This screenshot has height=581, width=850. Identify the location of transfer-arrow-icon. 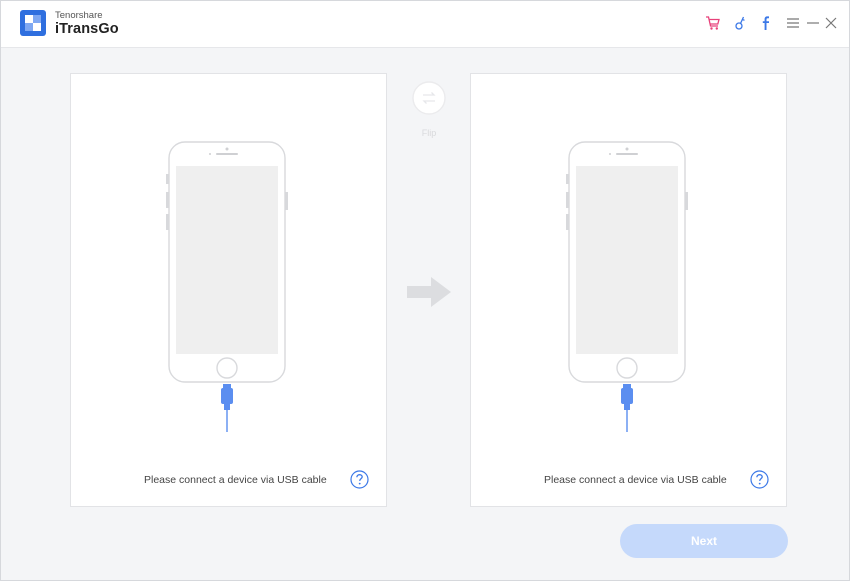
(429, 292).